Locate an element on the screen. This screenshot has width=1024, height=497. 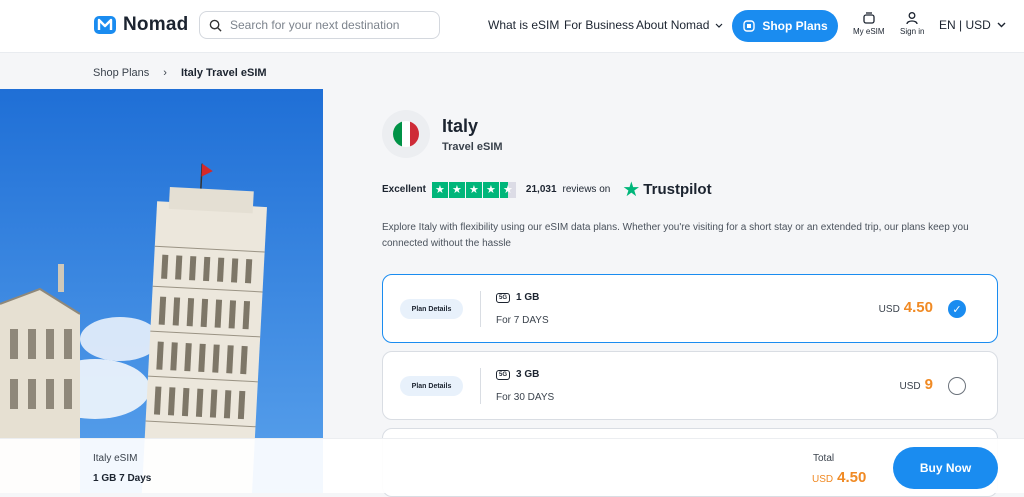
my-esim-link: My eSIM is located at coordinates (869, 23).